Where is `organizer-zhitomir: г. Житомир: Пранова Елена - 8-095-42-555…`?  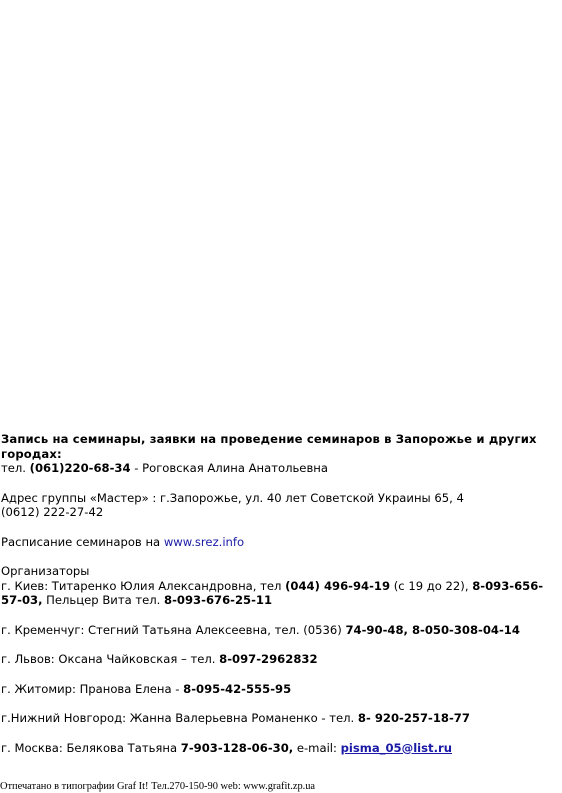
organizer-zhitomir: г. Житомир: Пранова Елена - 8-095-42-555… is located at coordinates (279, 689).